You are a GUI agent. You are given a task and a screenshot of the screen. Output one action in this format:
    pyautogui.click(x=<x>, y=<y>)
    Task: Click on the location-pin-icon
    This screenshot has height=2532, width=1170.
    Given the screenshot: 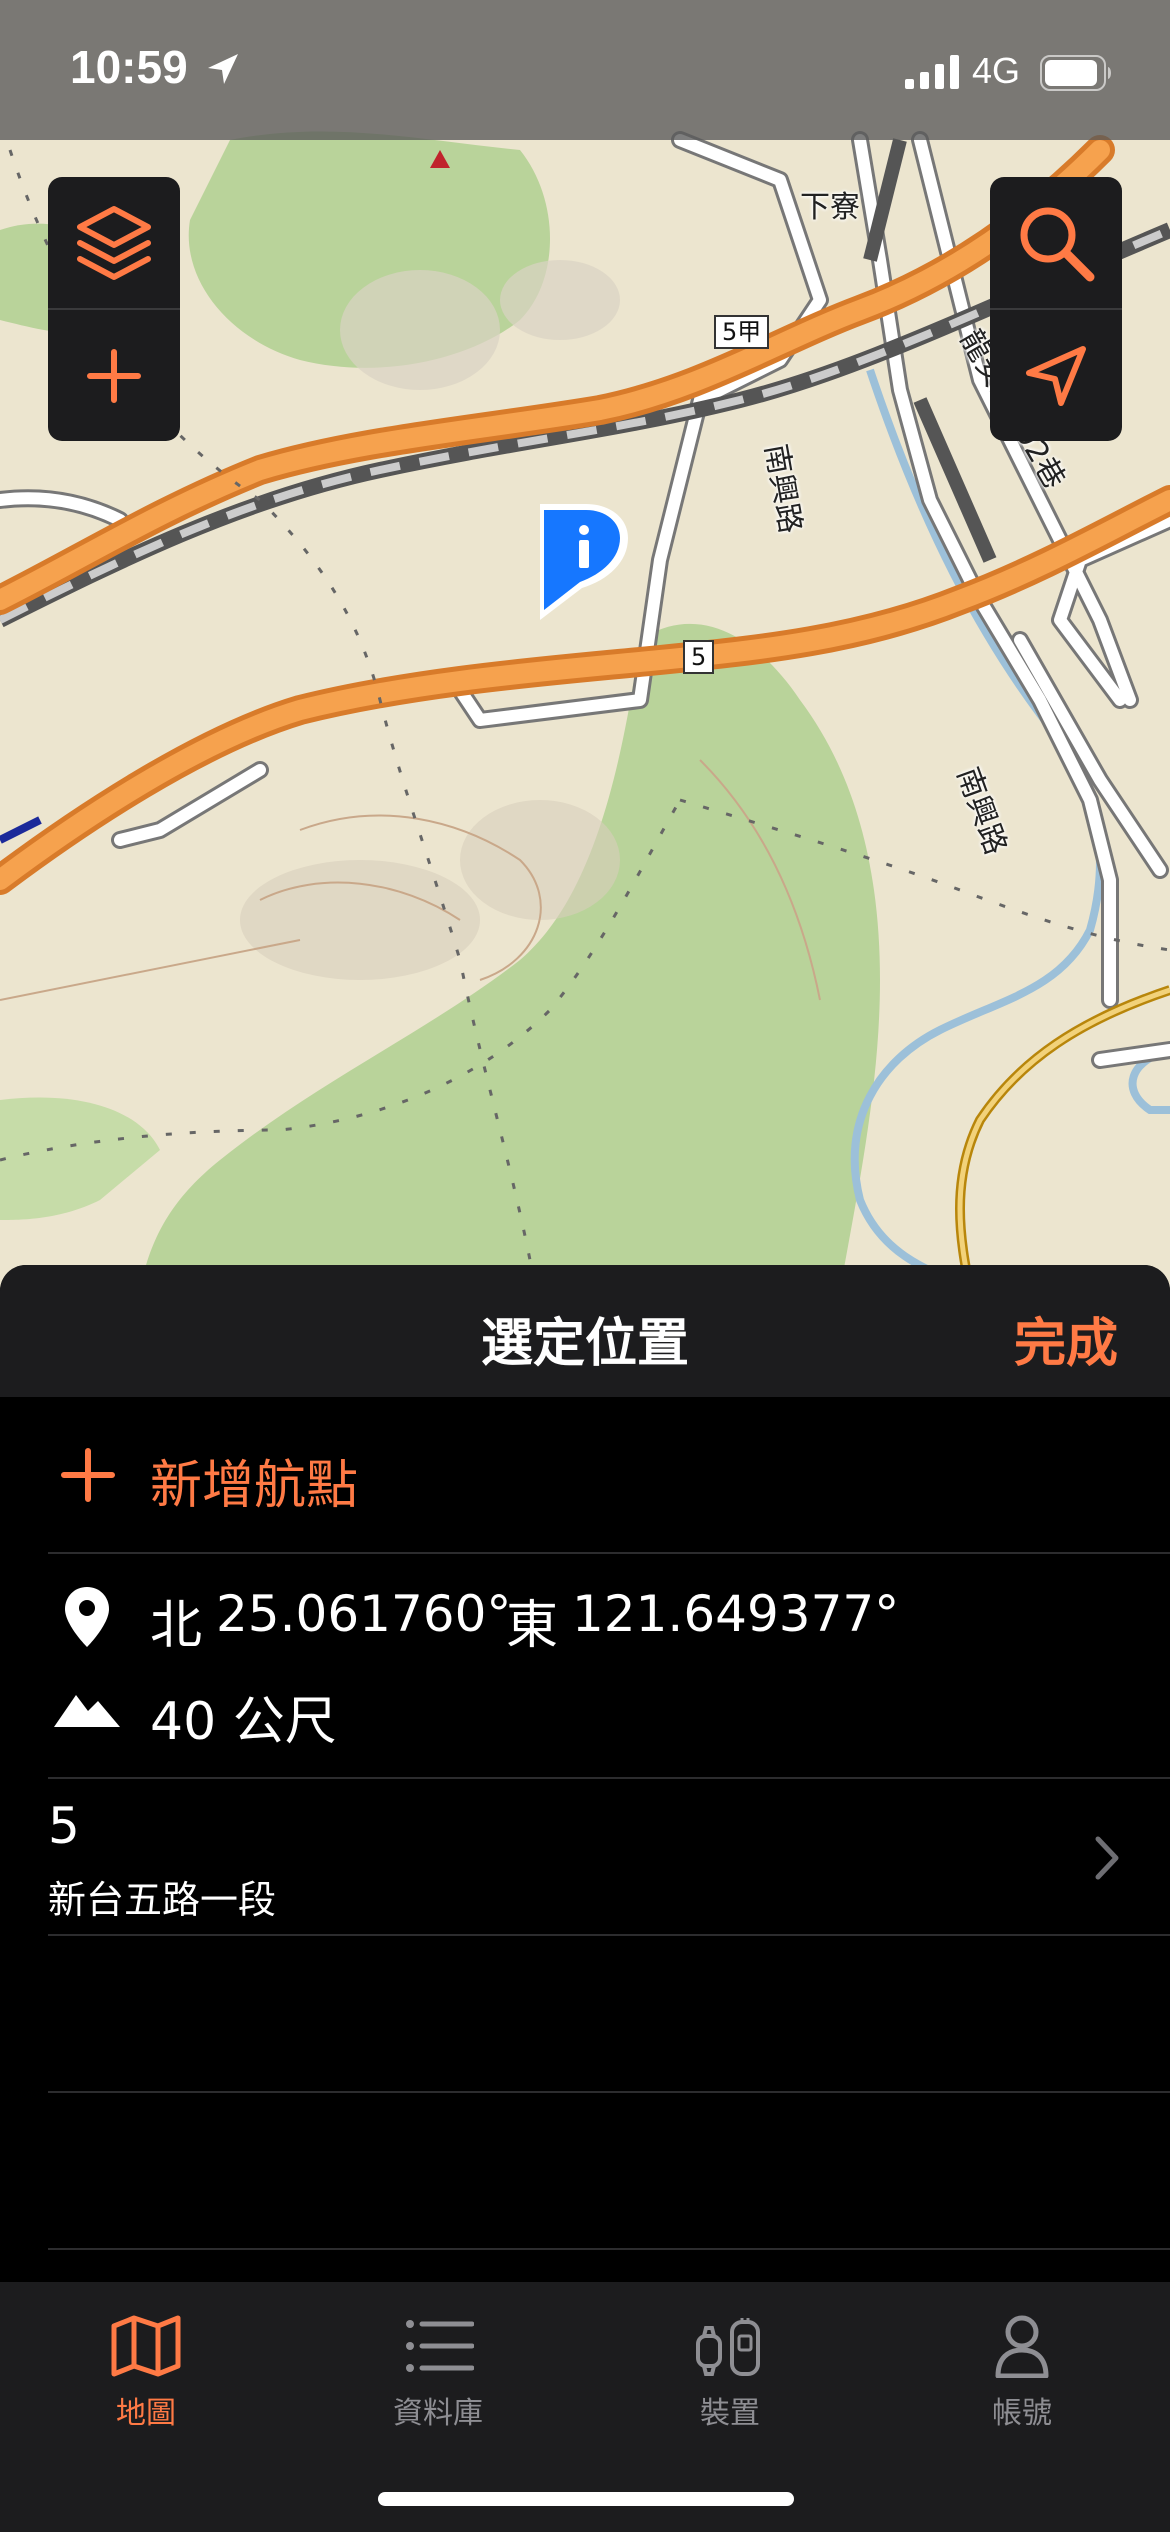 What is the action you would take?
    pyautogui.click(x=87, y=1617)
    